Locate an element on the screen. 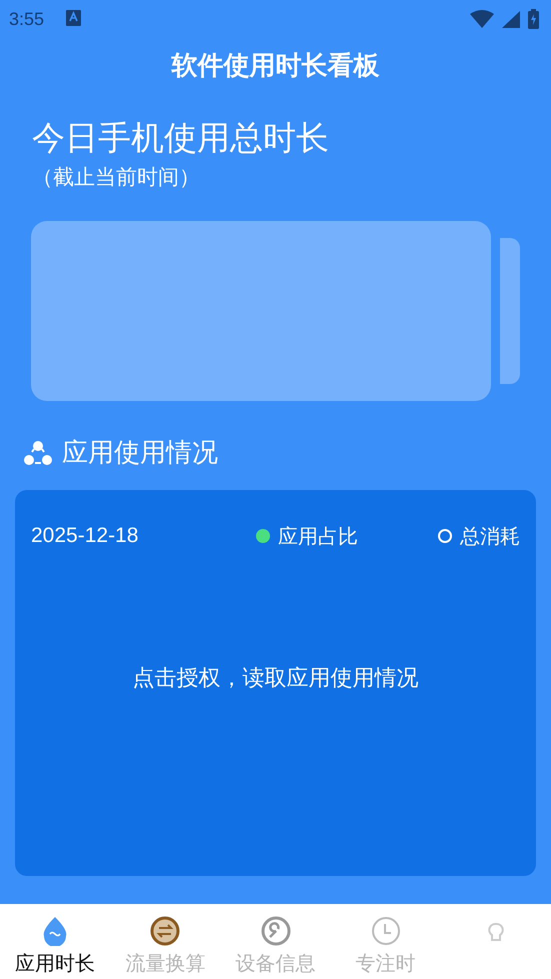  clock-icon is located at coordinates (385, 931).